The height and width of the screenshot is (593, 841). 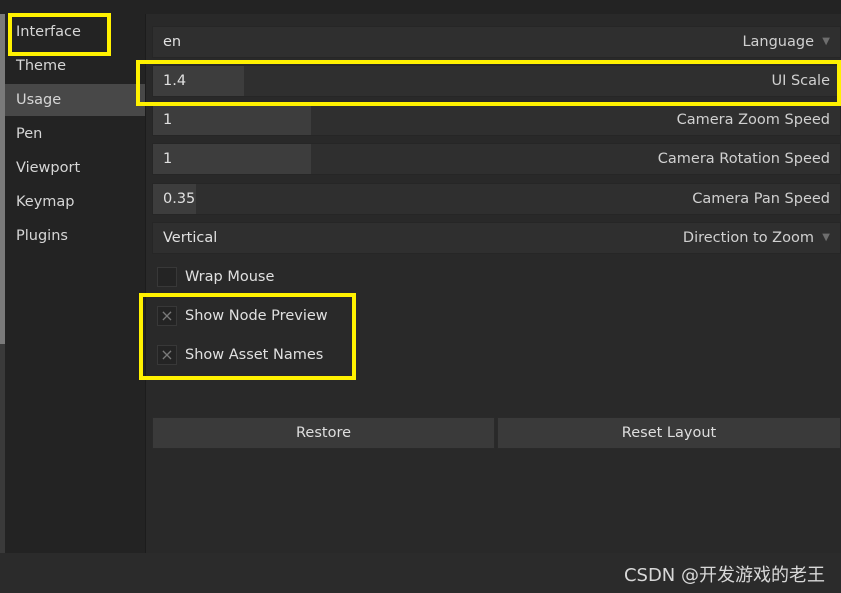 I want to click on camera-pan-speed-slider: 0.35 Camera Pan Speed, so click(x=496, y=199).